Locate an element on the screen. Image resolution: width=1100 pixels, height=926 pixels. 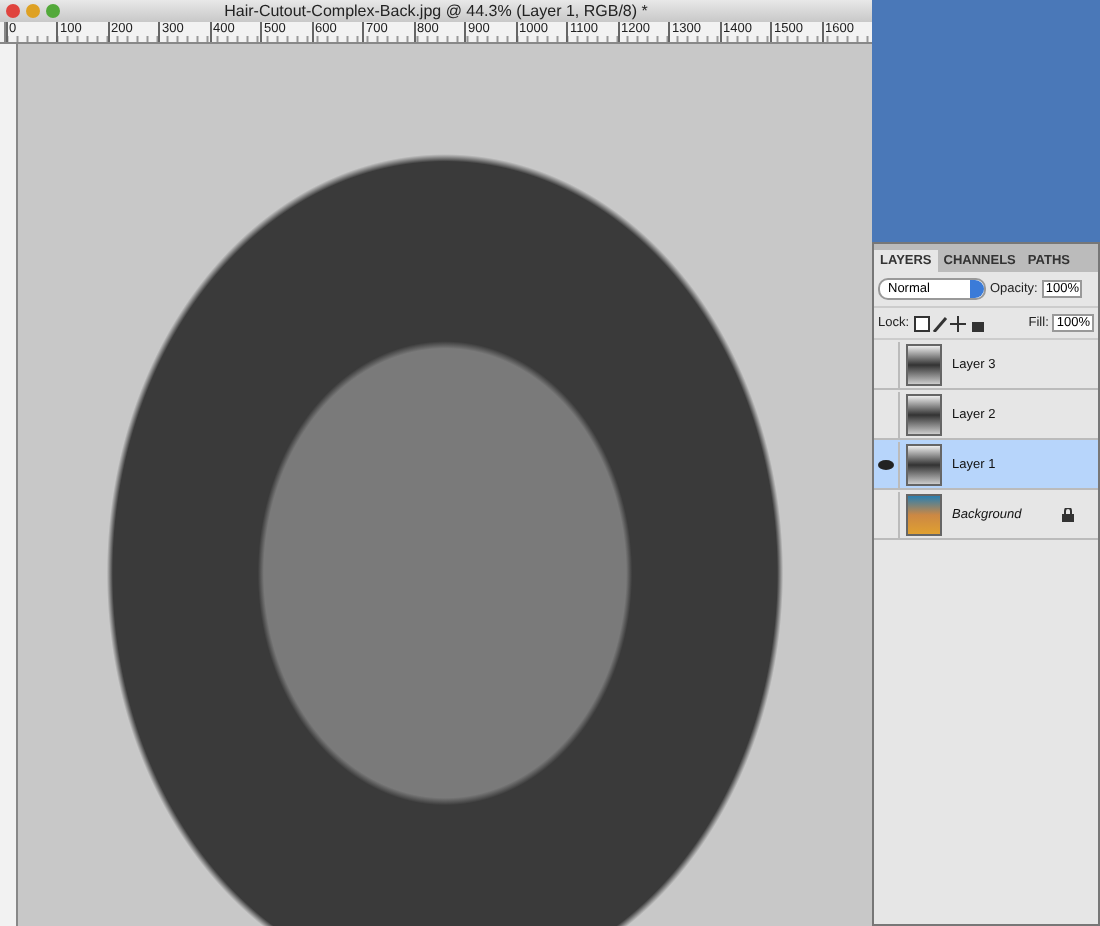
window-title: Hair-Cutout-Complex-Back.jpg @ 44.3% (Layer 1, RGB/8) * is located at coordinates (436, 11).